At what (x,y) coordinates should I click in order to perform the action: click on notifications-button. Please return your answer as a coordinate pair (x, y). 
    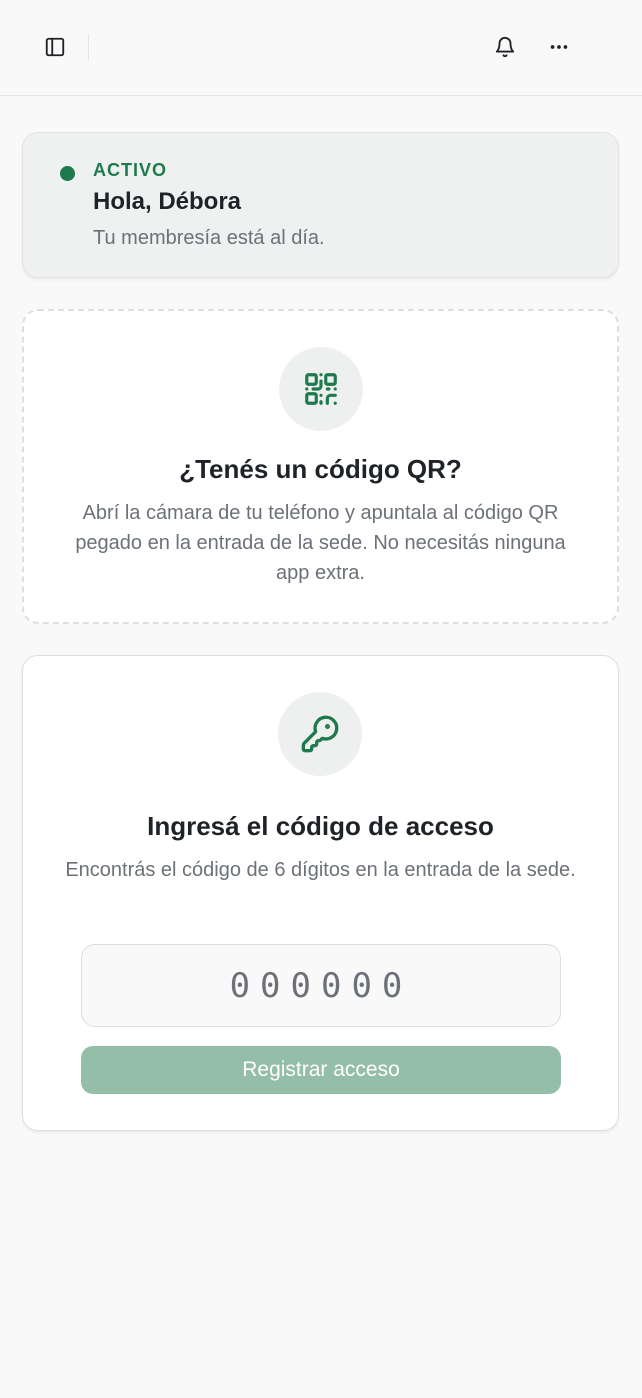
    Looking at the image, I should click on (505, 47).